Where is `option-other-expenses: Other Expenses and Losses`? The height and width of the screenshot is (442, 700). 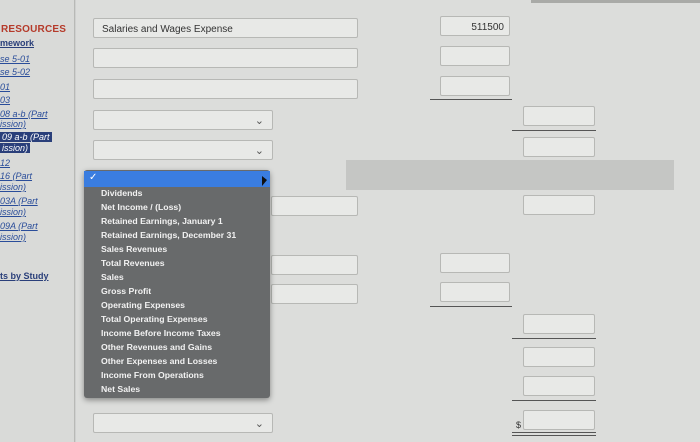
option-other-expenses: Other Expenses and Losses is located at coordinates (159, 361).